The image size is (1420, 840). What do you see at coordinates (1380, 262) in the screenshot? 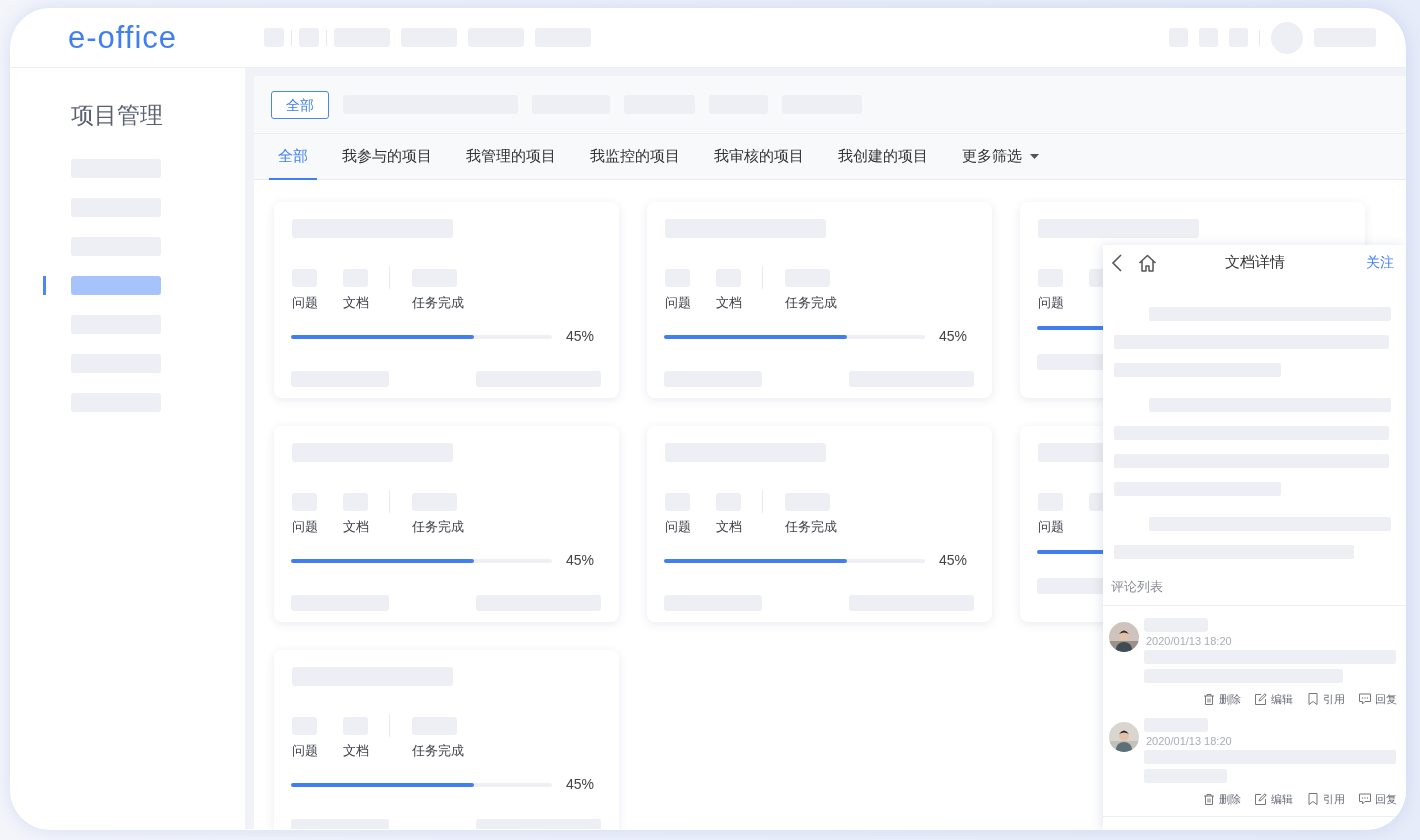
I see `follow-link: 关注` at bounding box center [1380, 262].